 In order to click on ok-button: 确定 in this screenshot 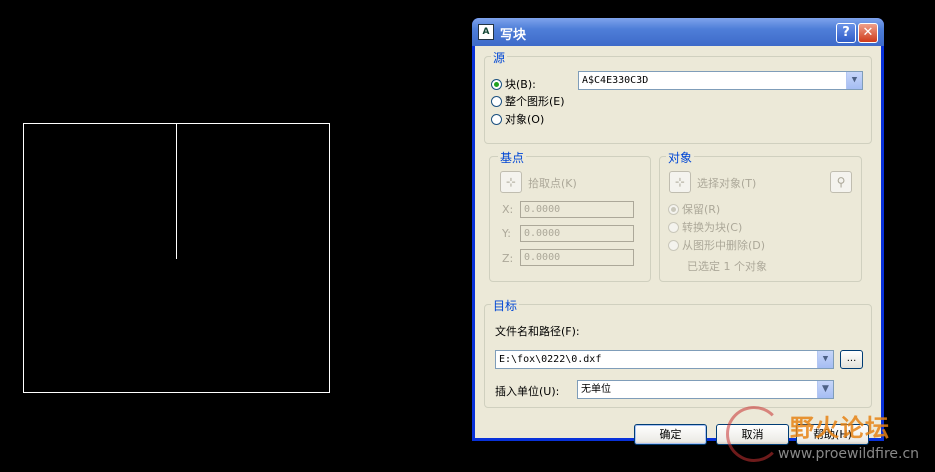, I will do `click(670, 434)`.